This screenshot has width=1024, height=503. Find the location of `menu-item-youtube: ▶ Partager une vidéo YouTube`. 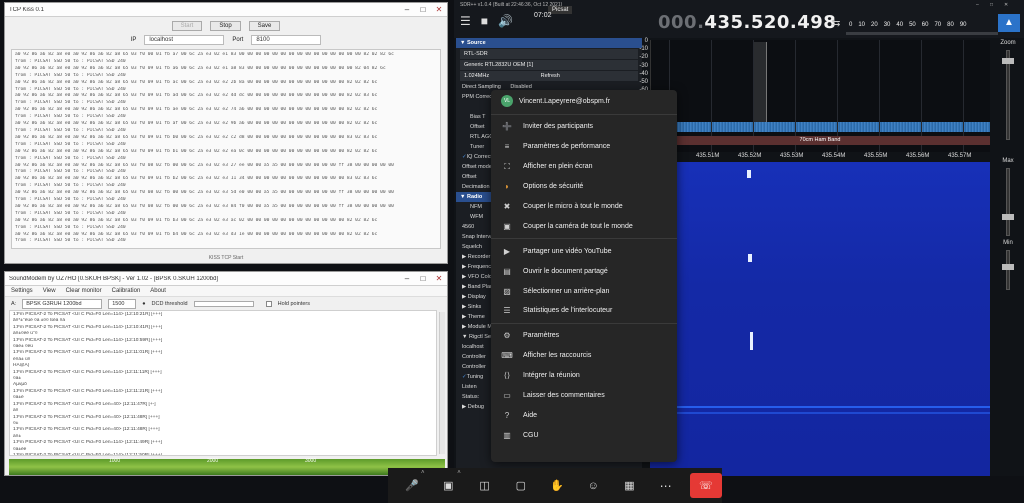

menu-item-youtube: ▶ Partager une vidéo YouTube is located at coordinates (584, 251).